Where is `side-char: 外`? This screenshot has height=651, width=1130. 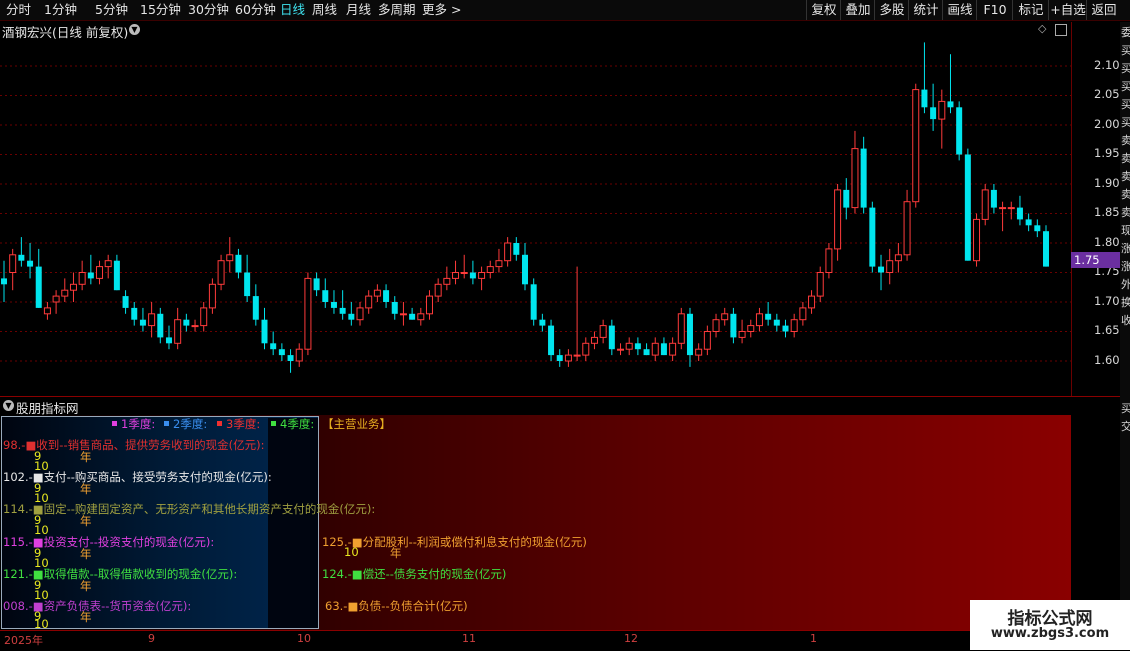
side-char: 外 is located at coordinates (1125, 284).